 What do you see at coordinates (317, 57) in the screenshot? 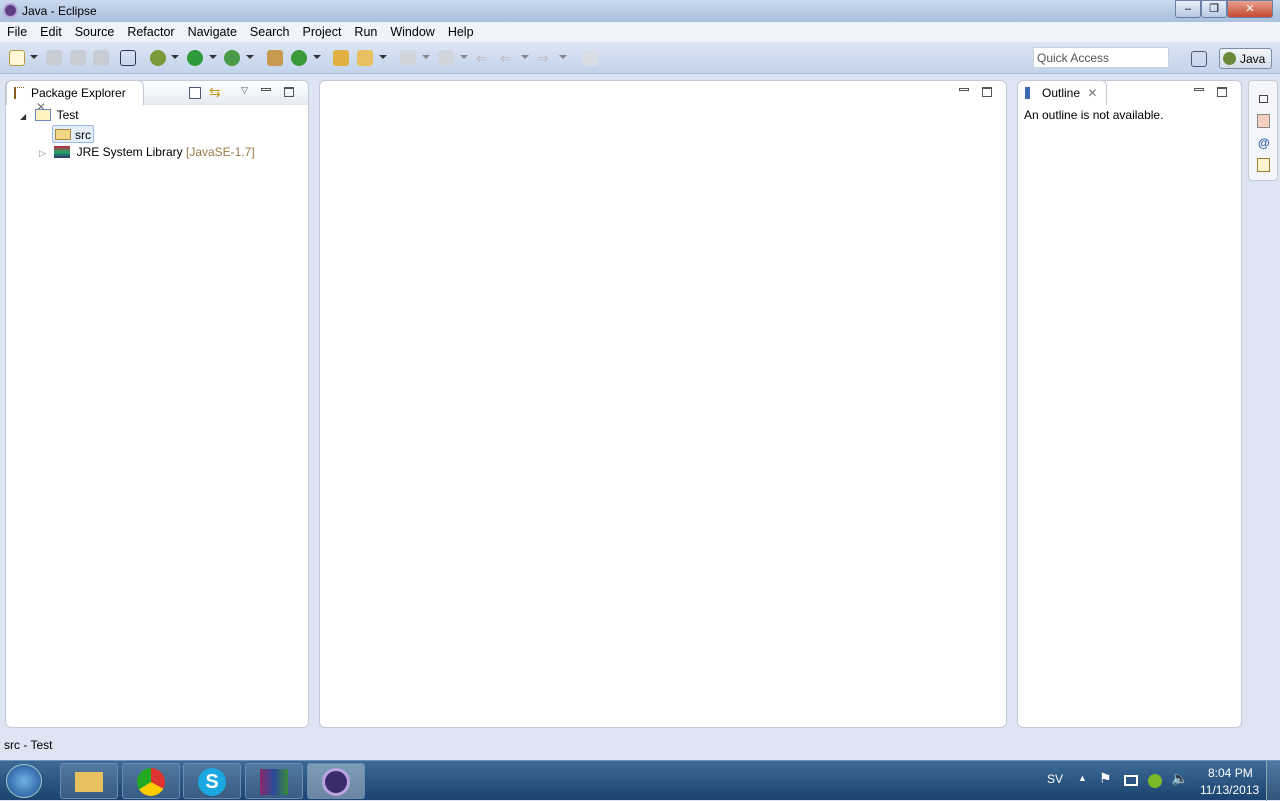
I see `new-class-dropdown` at bounding box center [317, 57].